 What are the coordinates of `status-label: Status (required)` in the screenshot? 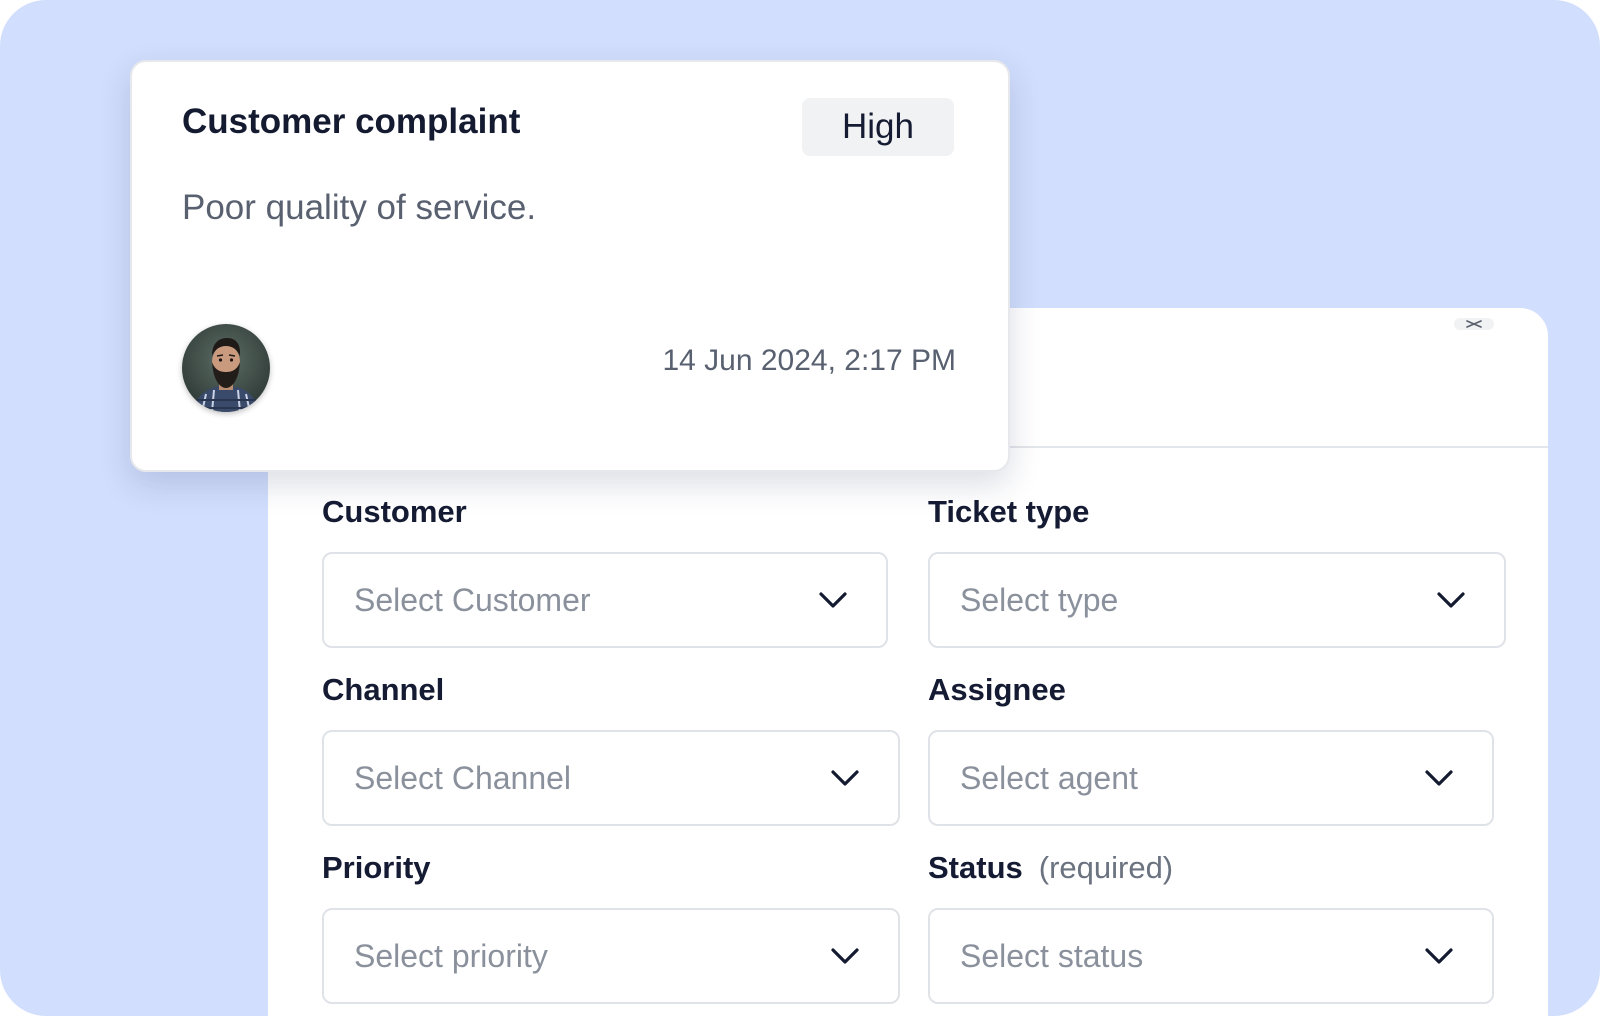 It's located at (1050, 868).